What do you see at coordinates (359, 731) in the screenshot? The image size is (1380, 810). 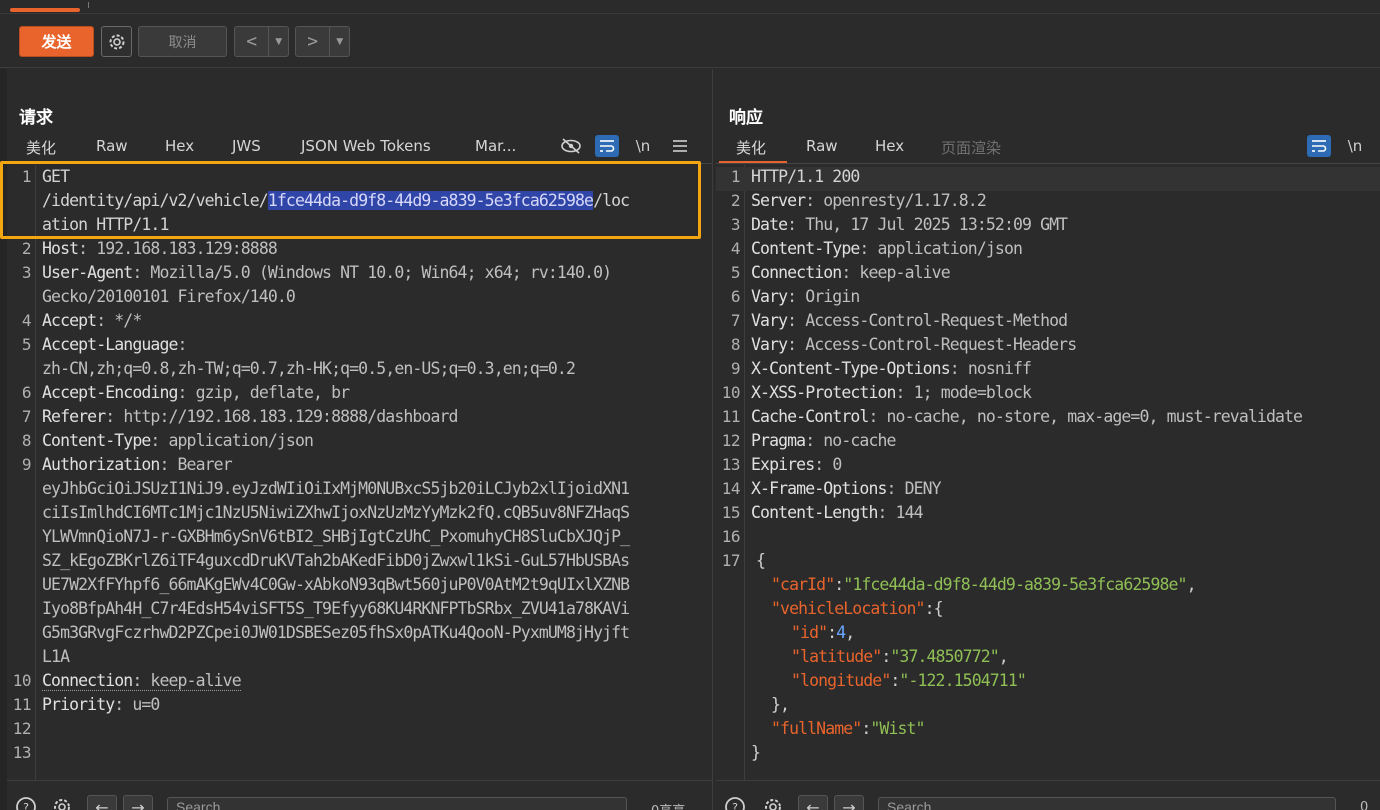 I see `request-line-12: 12` at bounding box center [359, 731].